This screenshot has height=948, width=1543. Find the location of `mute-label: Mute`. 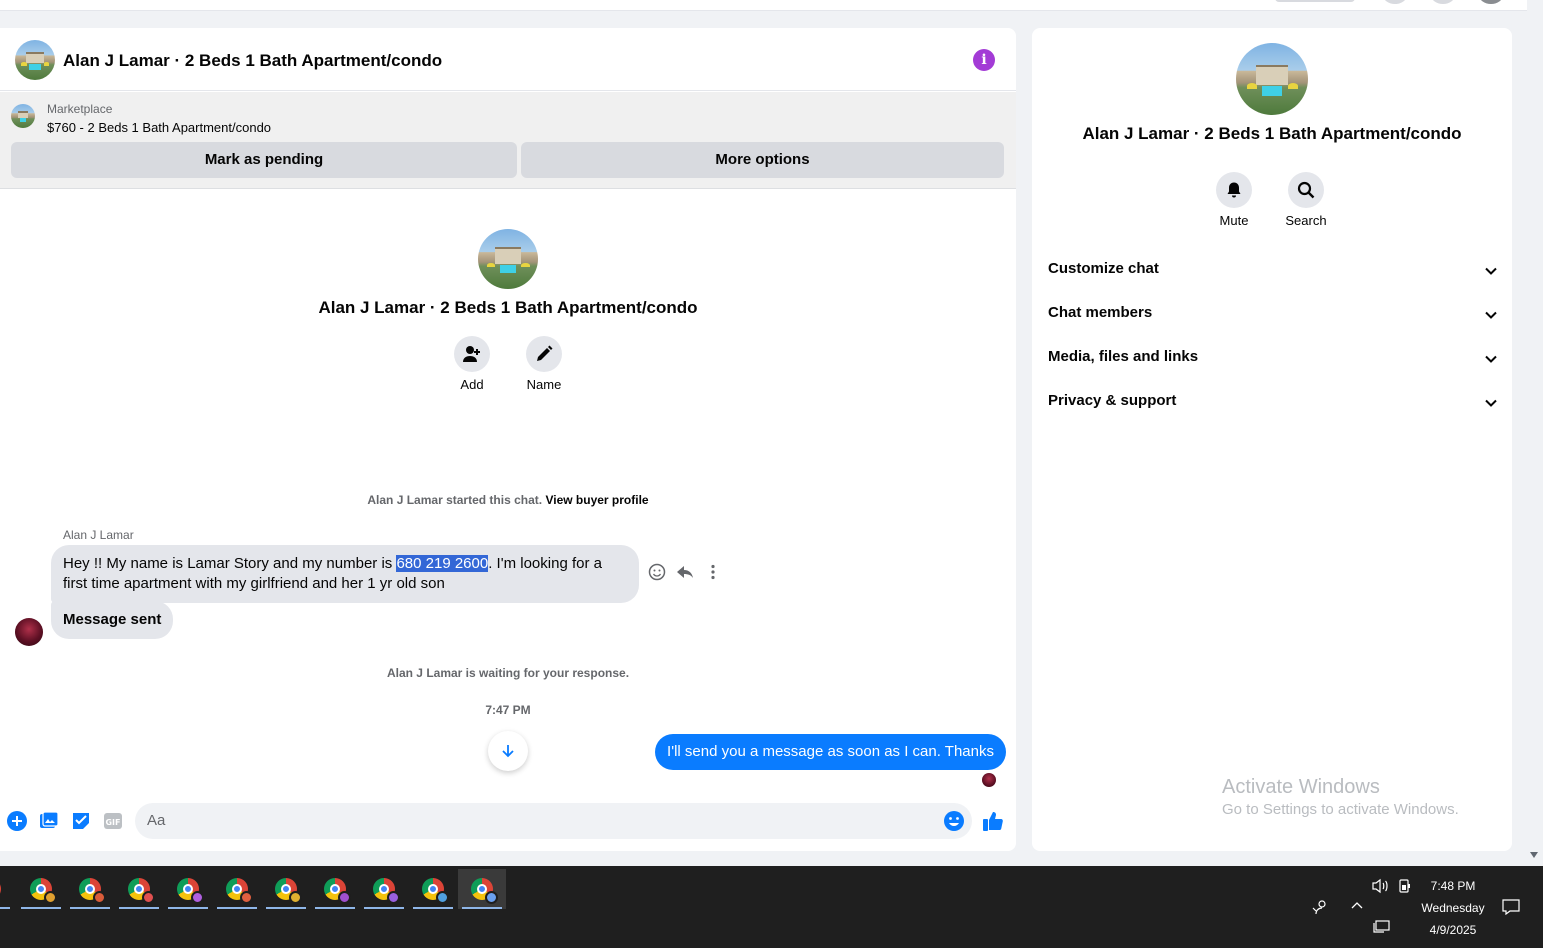

mute-label: Mute is located at coordinates (1234, 220).